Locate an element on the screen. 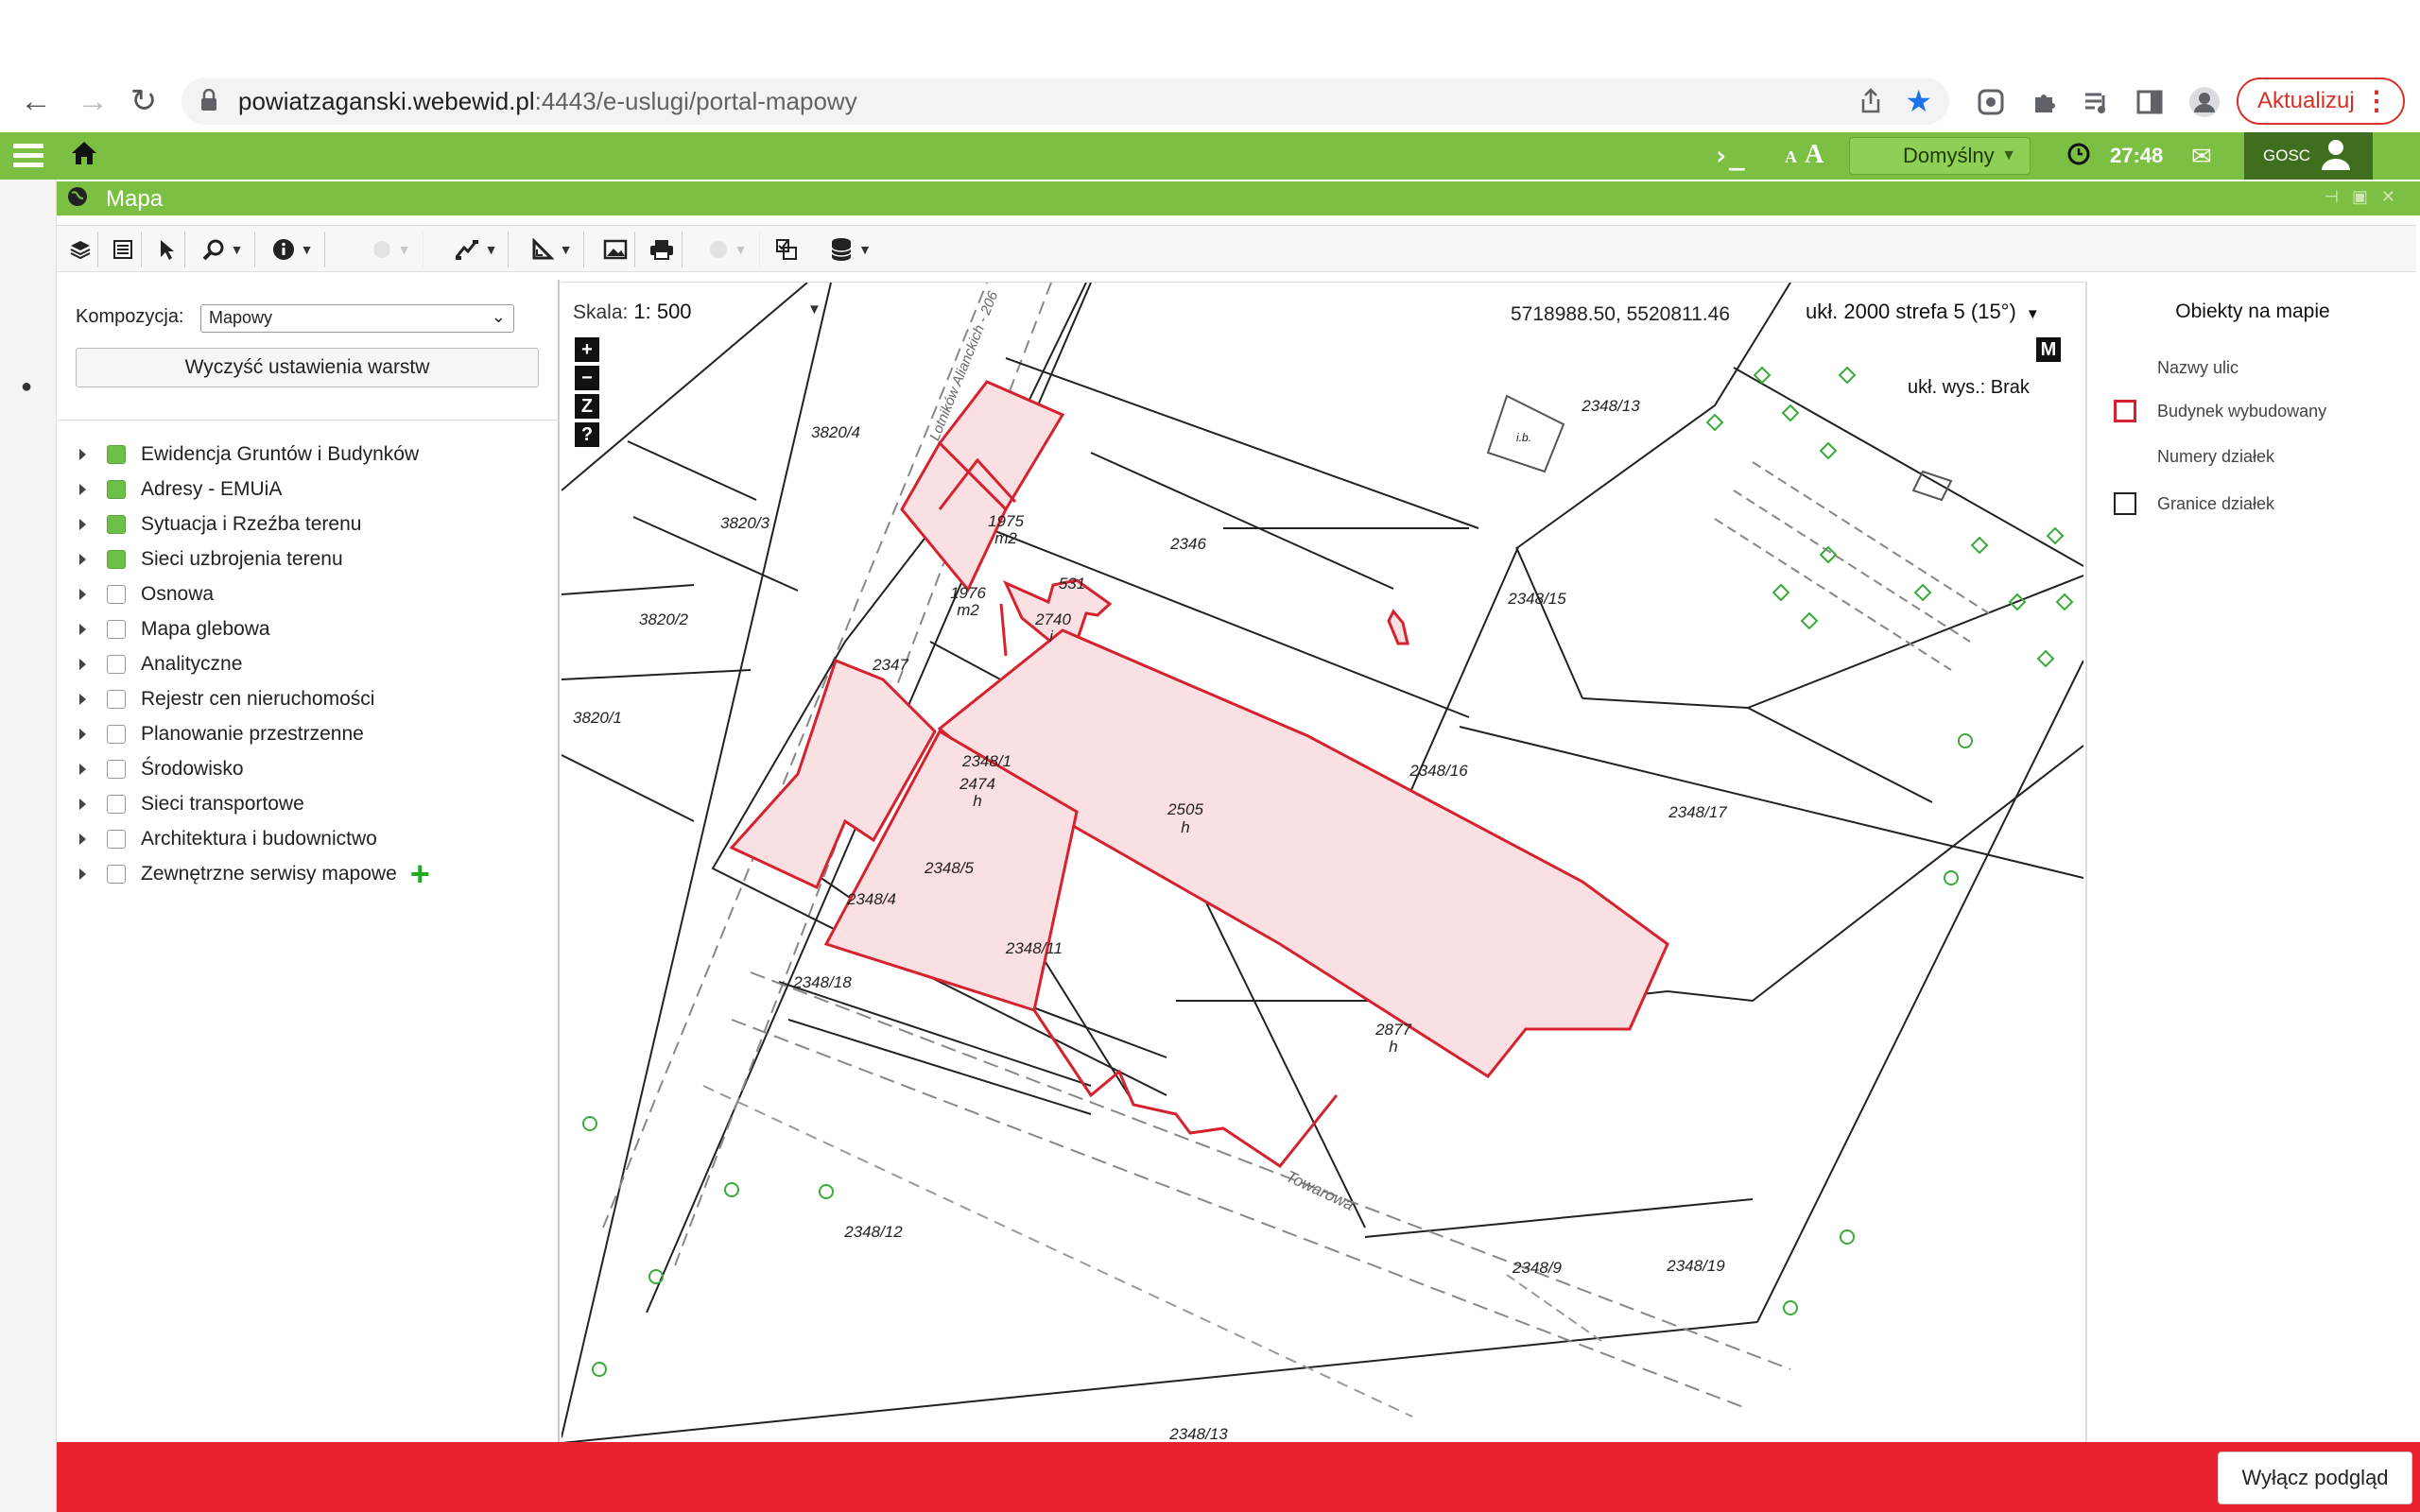  layers-icon is located at coordinates (80, 249).